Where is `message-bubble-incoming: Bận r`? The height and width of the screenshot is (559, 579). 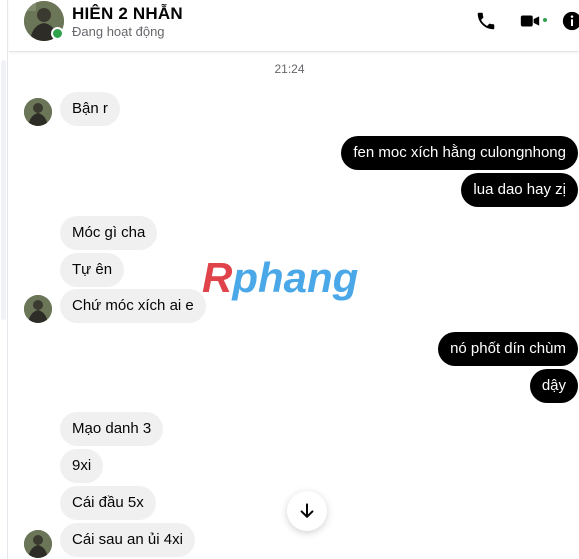 message-bubble-incoming: Bận r is located at coordinates (90, 109).